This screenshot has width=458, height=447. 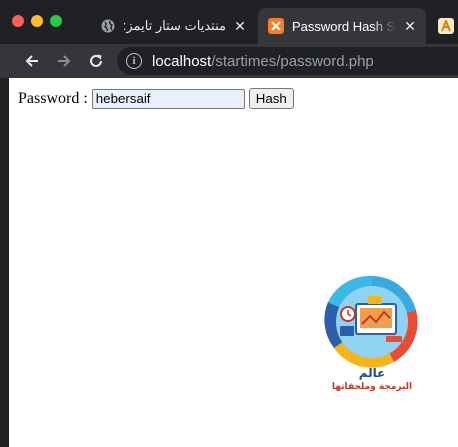 I want to click on tab-startimes-forum: منتديات ستار تايمز: عالم ✕, so click(x=172, y=26).